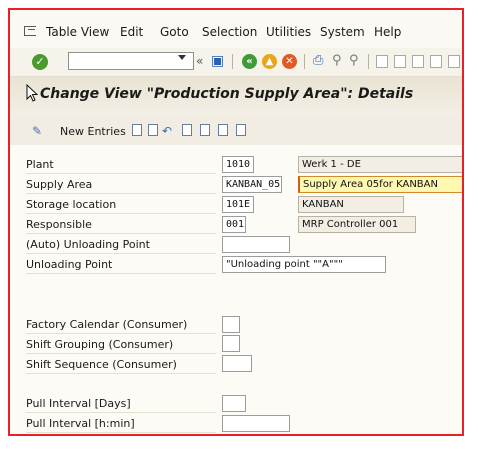 This screenshot has width=478, height=449. I want to click on supply-area-description-field: Supply Area 05for KANBAN, so click(380, 184).